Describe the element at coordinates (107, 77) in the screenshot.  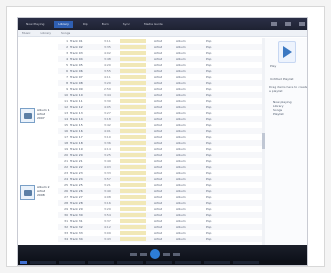
I see `track-length: 4:11` at that location.